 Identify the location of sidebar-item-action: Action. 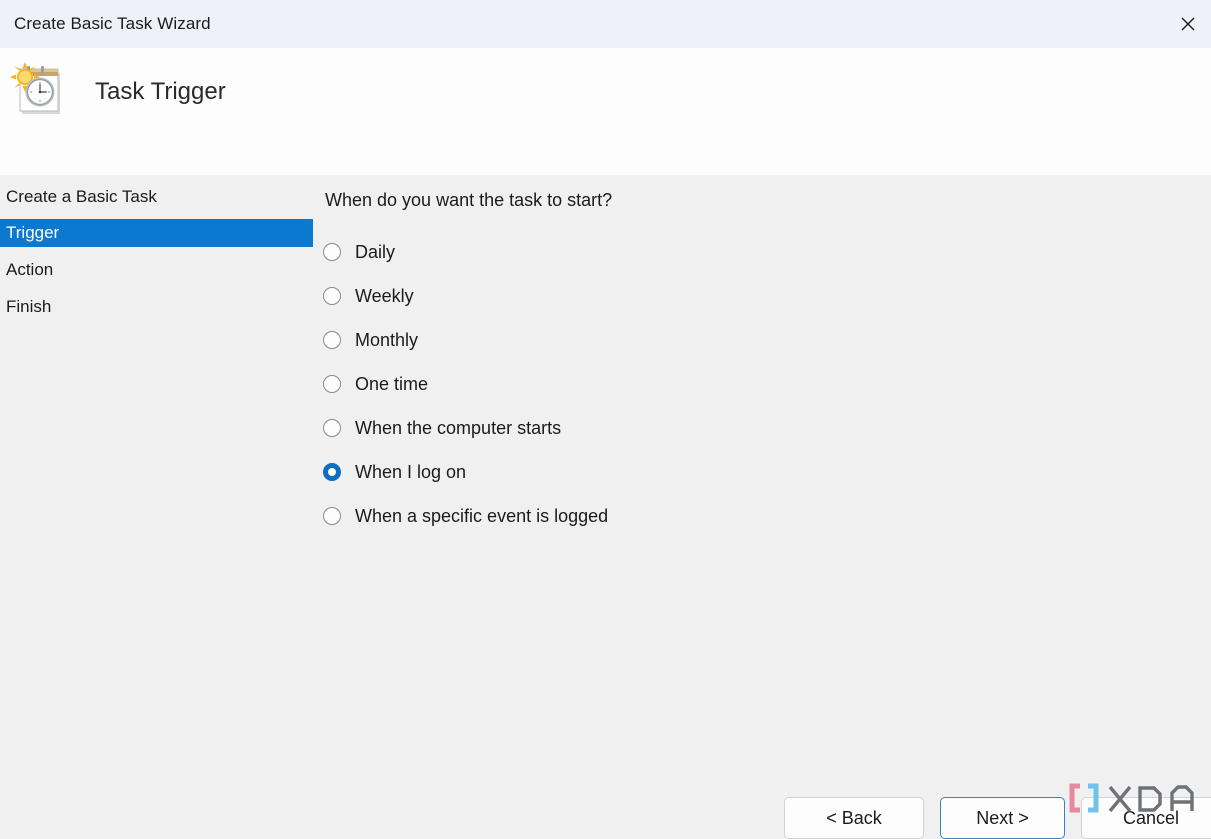
(157, 270).